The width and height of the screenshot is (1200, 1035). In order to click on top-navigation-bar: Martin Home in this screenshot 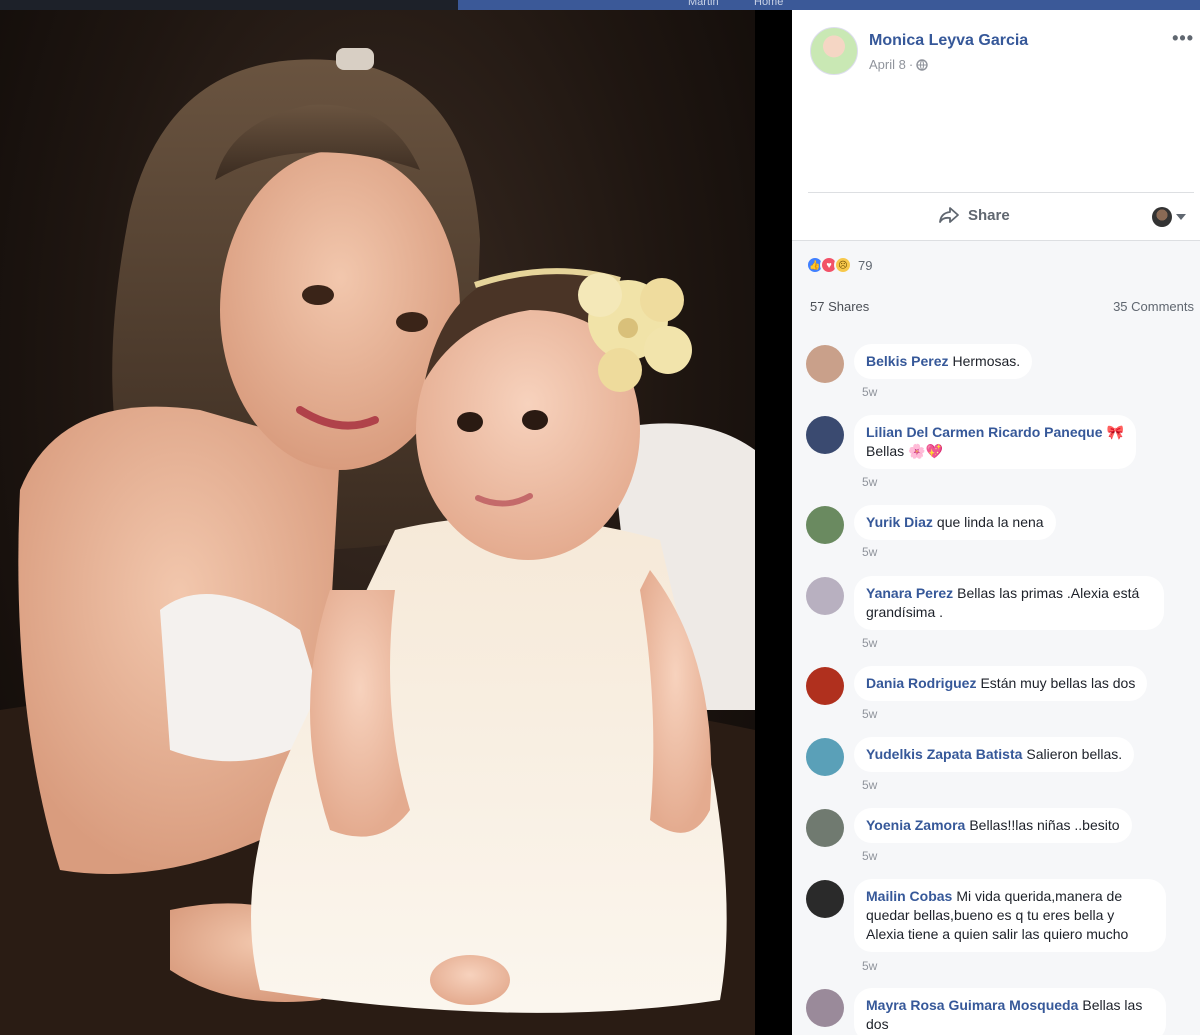, I will do `click(600, 5)`.